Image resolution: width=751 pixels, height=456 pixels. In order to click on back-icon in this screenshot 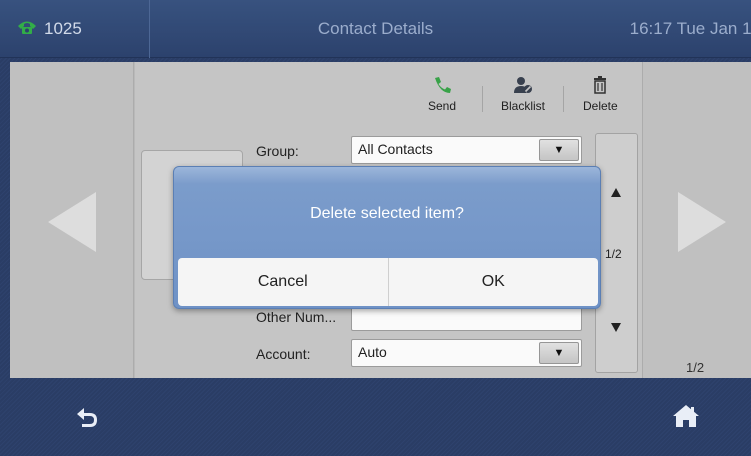, I will do `click(87, 419)`.